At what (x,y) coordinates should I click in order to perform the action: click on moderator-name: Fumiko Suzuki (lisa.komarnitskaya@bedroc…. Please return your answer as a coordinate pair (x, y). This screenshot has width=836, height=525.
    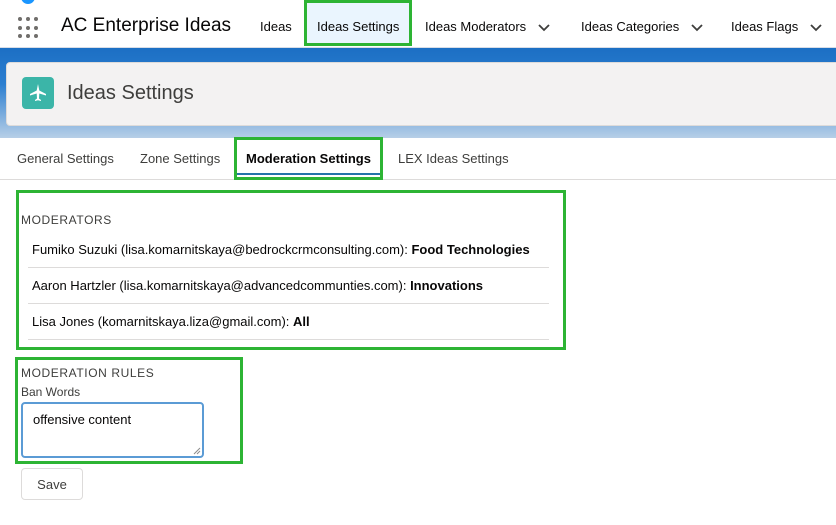
    Looking at the image, I should click on (222, 249).